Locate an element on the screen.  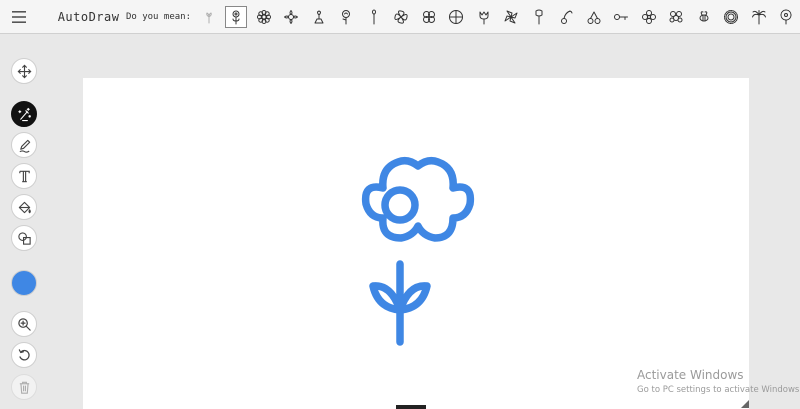
pencil-icon is located at coordinates (24, 146).